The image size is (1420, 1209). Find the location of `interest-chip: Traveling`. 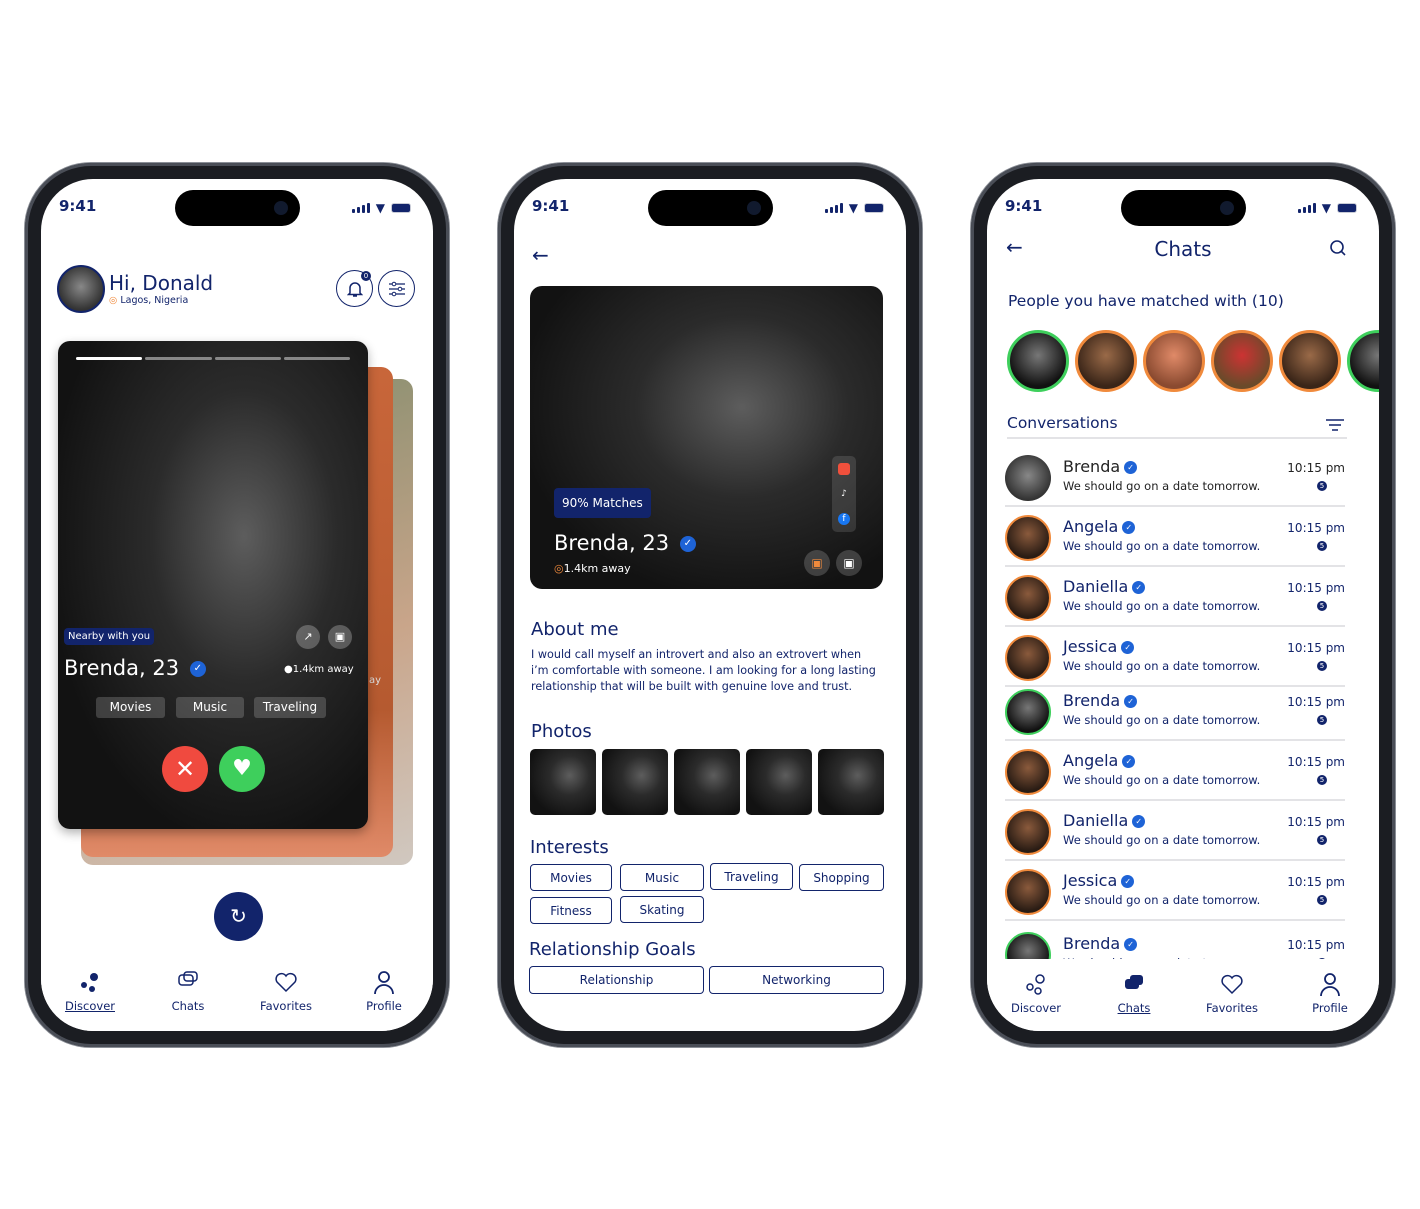

interest-chip: Traveling is located at coordinates (290, 707).